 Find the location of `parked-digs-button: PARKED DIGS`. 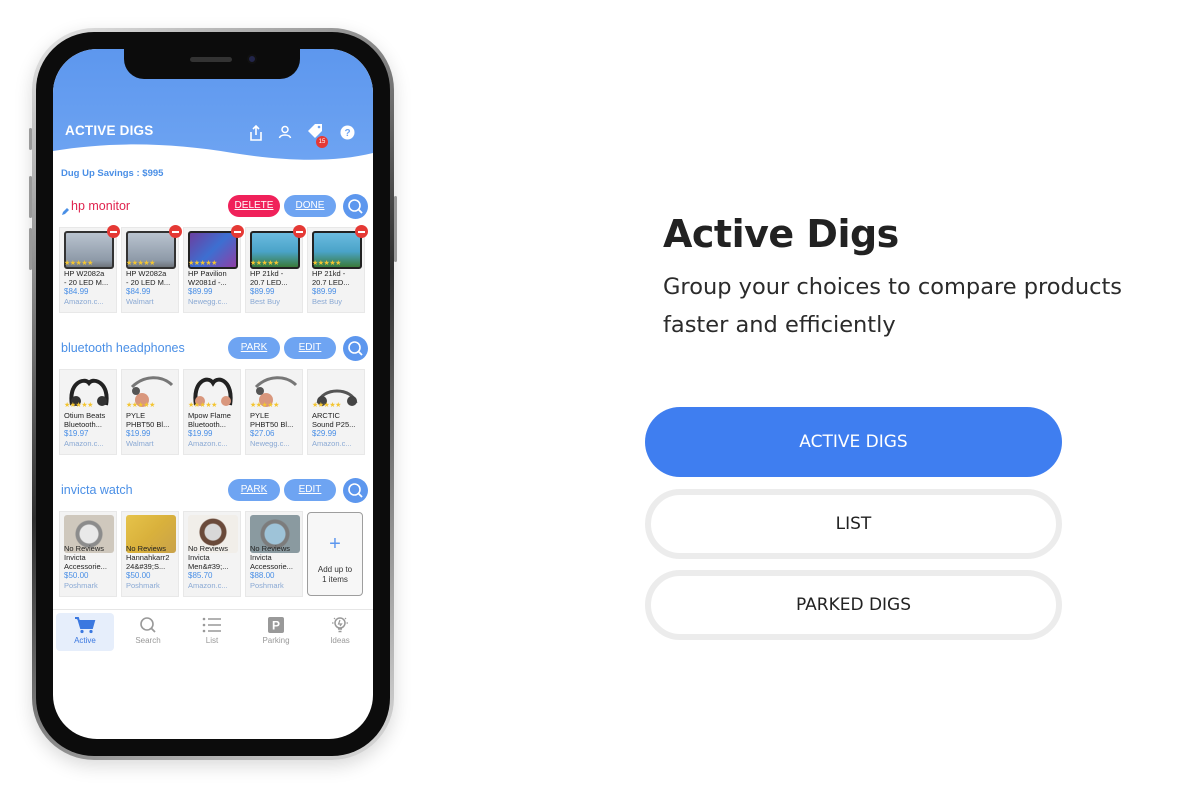

parked-digs-button: PARKED DIGS is located at coordinates (853, 605).